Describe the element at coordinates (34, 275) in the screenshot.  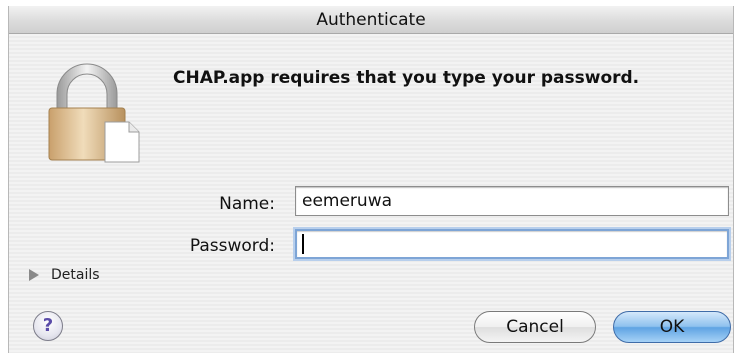
I see `disclosure-triangle-icon` at that location.